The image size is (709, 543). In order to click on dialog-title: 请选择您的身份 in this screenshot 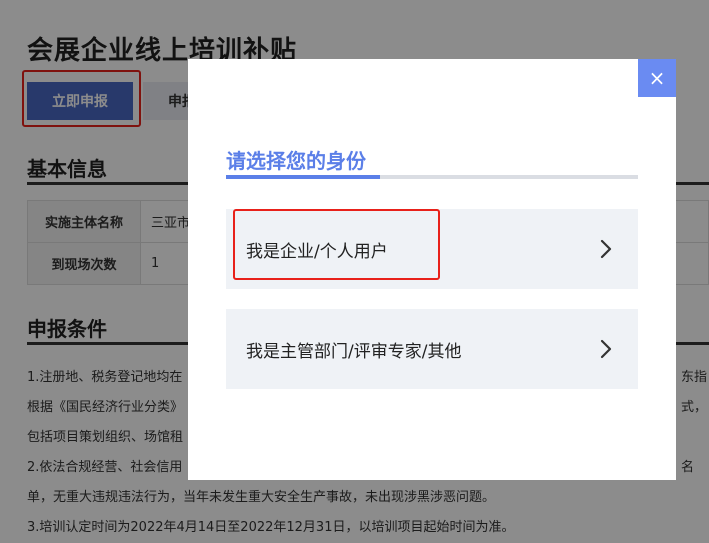, I will do `click(296, 161)`.